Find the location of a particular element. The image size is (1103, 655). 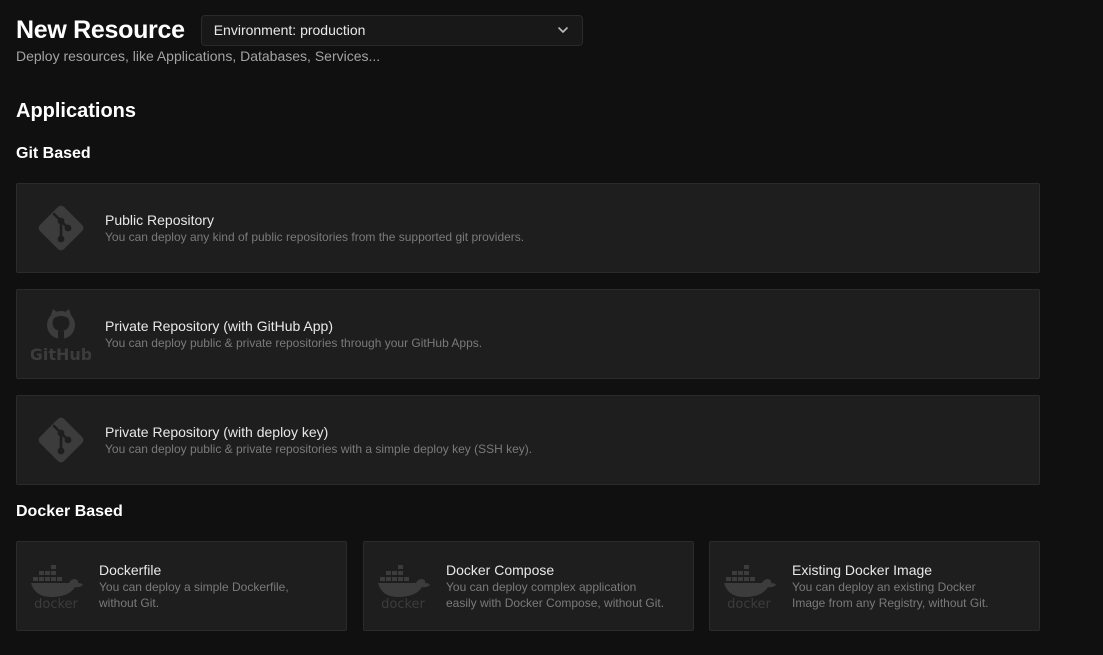

github-logo: GitHub is located at coordinates (61, 334).